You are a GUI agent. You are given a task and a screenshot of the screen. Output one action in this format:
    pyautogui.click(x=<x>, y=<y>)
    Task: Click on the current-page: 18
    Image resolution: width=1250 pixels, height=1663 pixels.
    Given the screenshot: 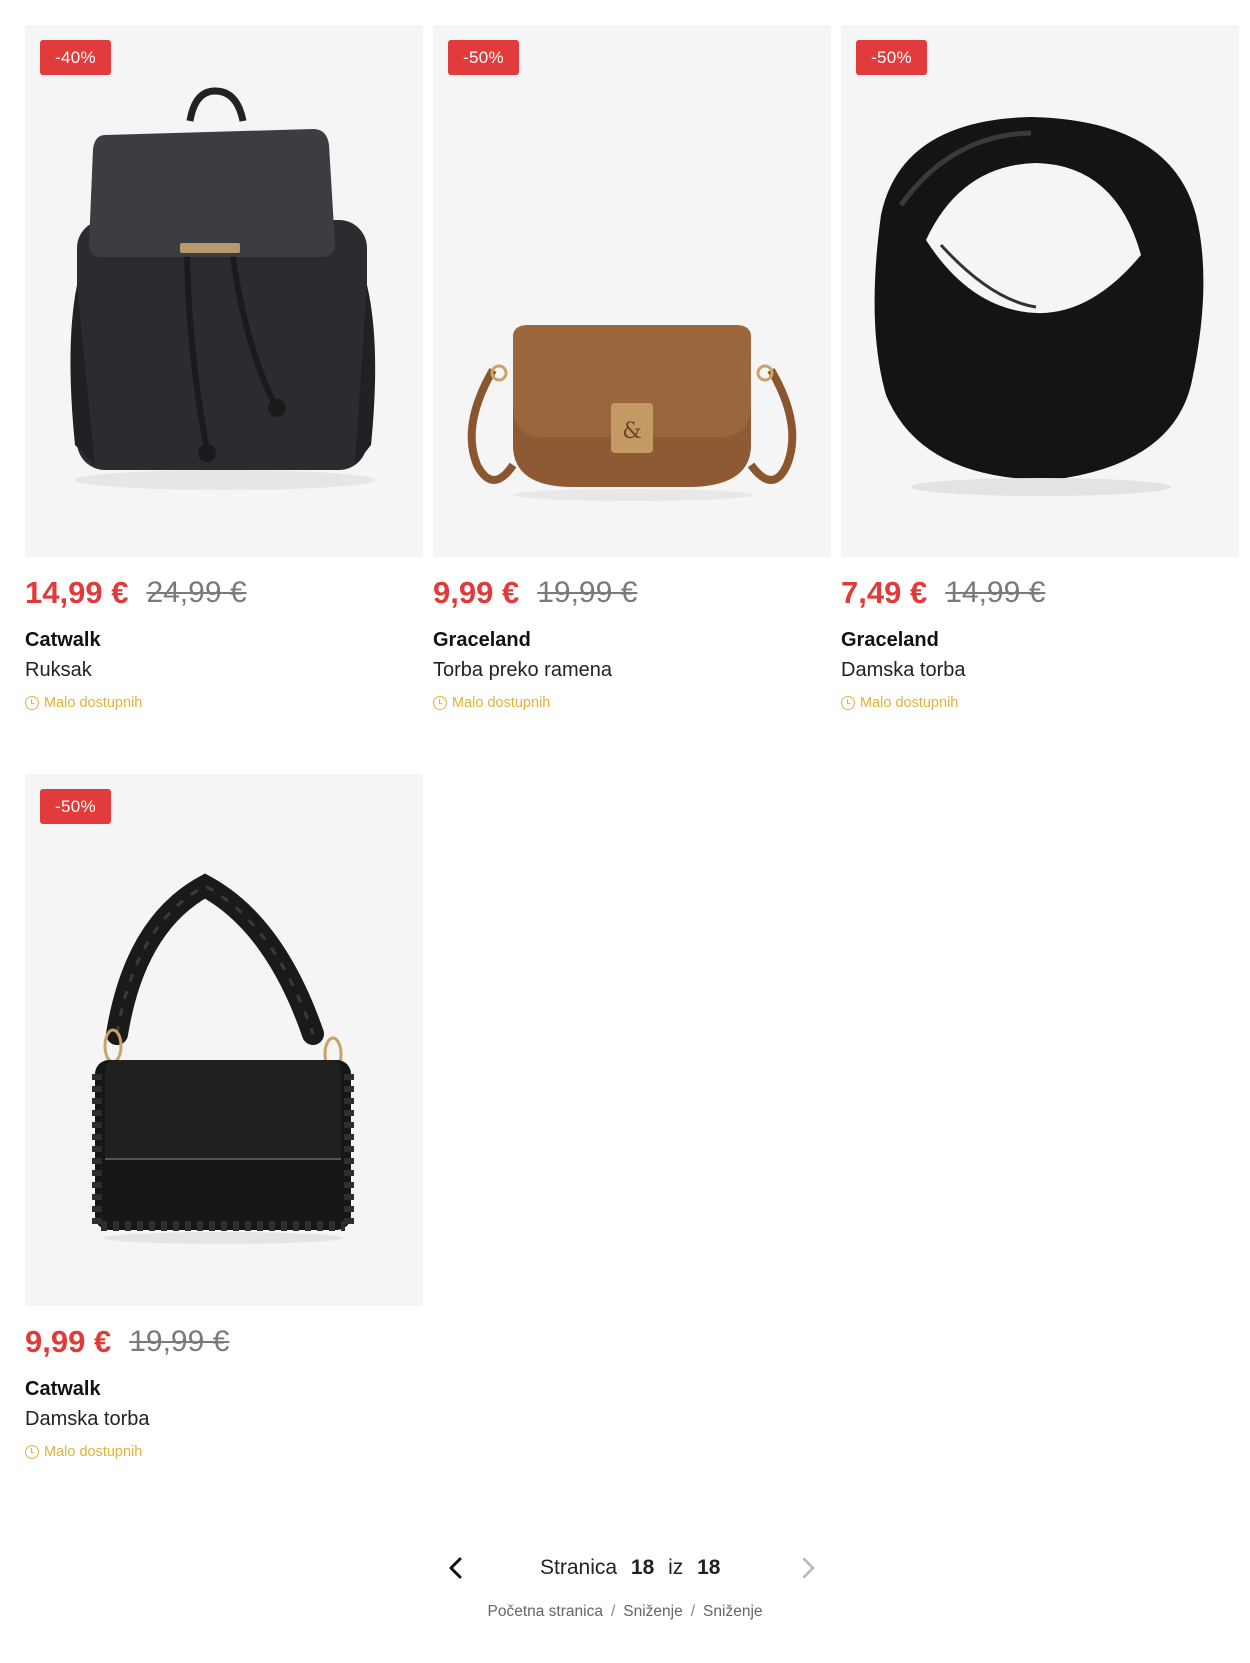 What is the action you would take?
    pyautogui.click(x=642, y=1567)
    